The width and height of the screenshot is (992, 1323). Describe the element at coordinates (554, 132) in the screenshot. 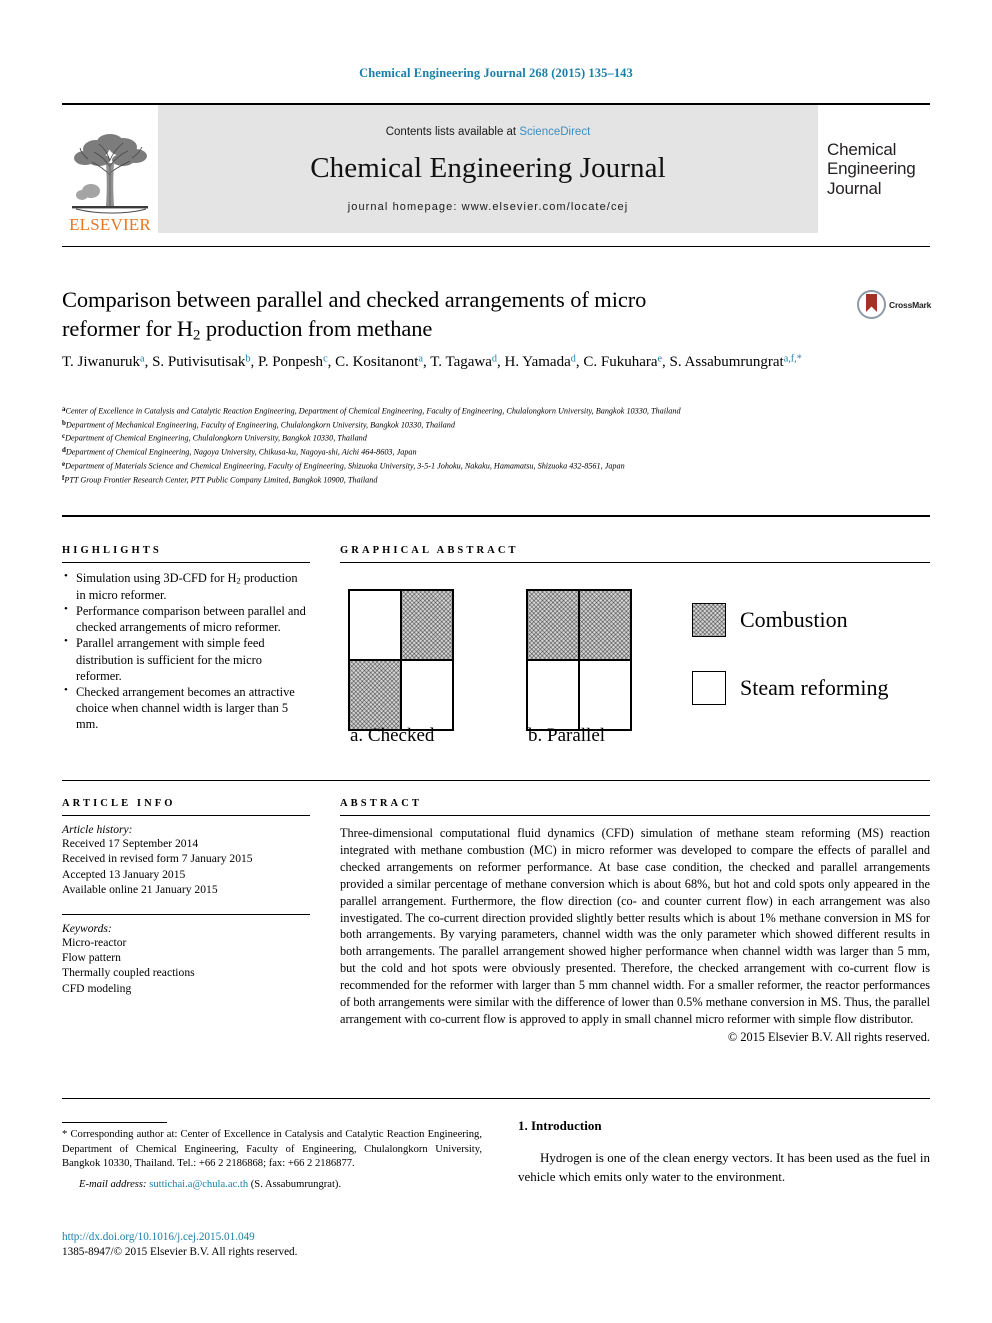

I see `sciencedirect-link: ScienceDirect` at that location.